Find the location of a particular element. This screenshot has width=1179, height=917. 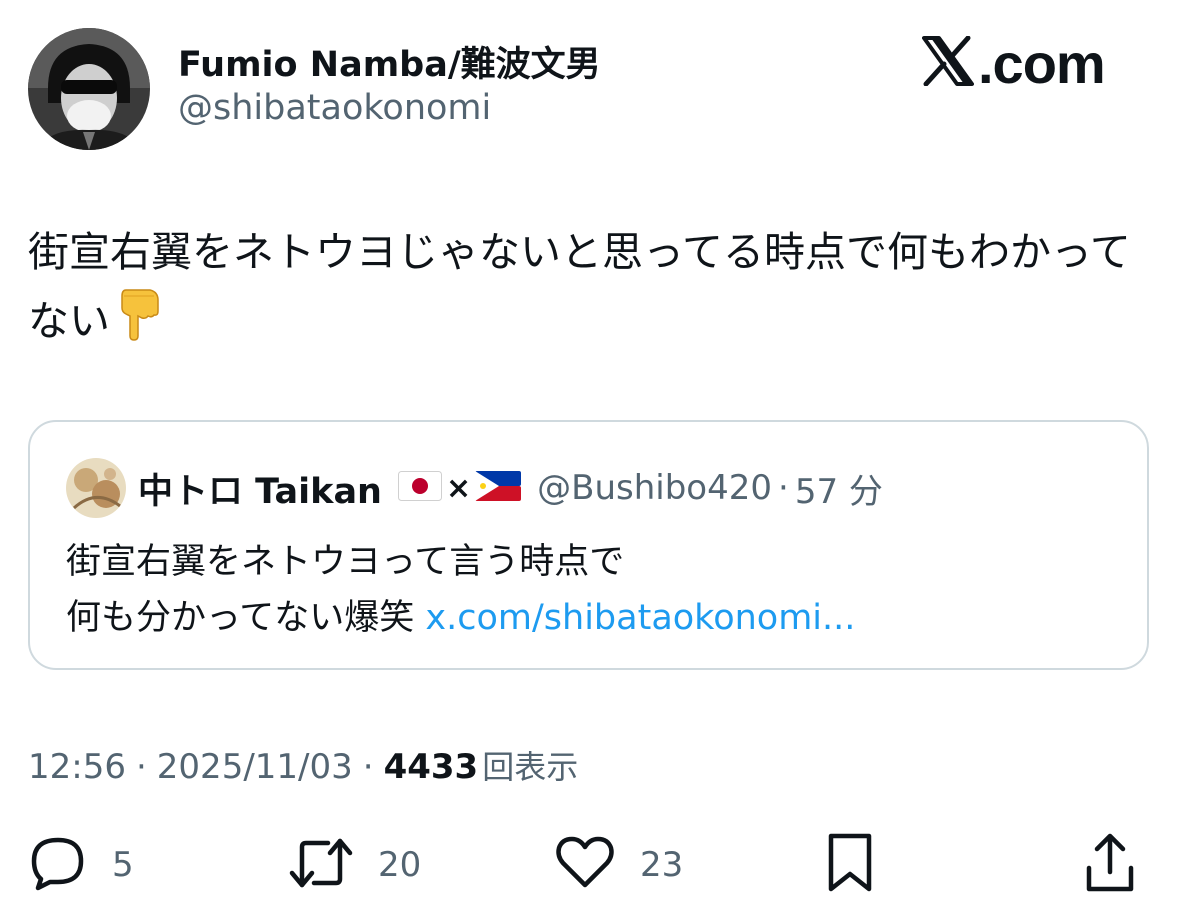

like-count: 23 is located at coordinates (662, 865).